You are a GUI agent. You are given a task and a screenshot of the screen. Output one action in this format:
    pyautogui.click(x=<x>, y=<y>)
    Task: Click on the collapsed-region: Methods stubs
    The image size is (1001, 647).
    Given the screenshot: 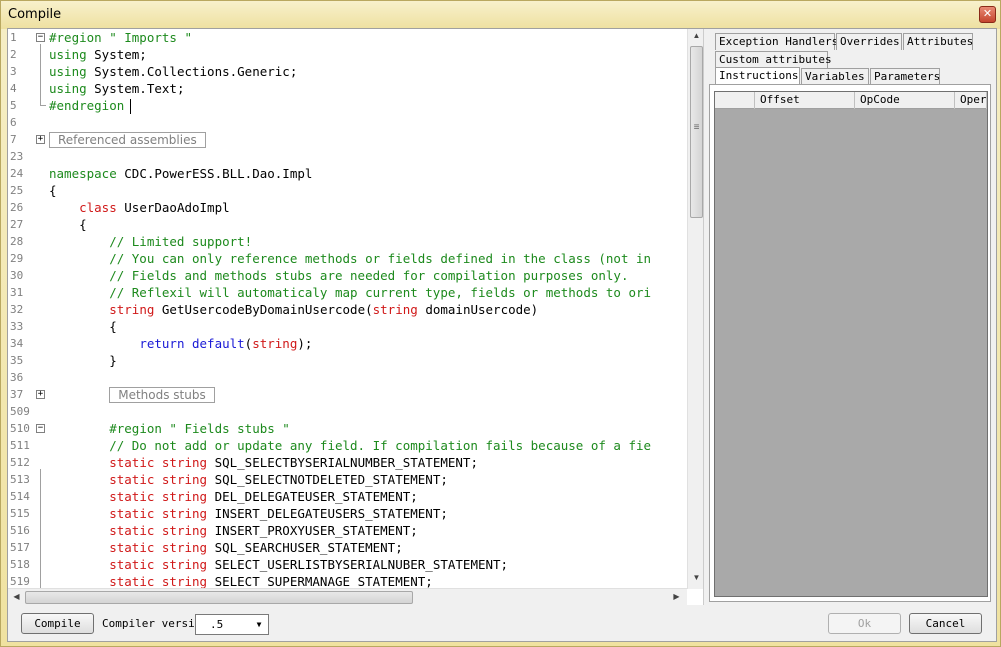 What is the action you would take?
    pyautogui.click(x=162, y=395)
    